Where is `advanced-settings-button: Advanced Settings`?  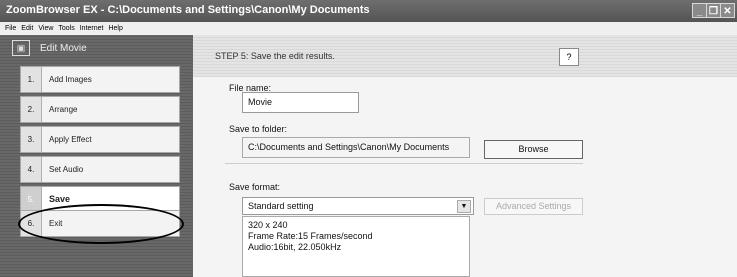
advanced-settings-button: Advanced Settings is located at coordinates (533, 206).